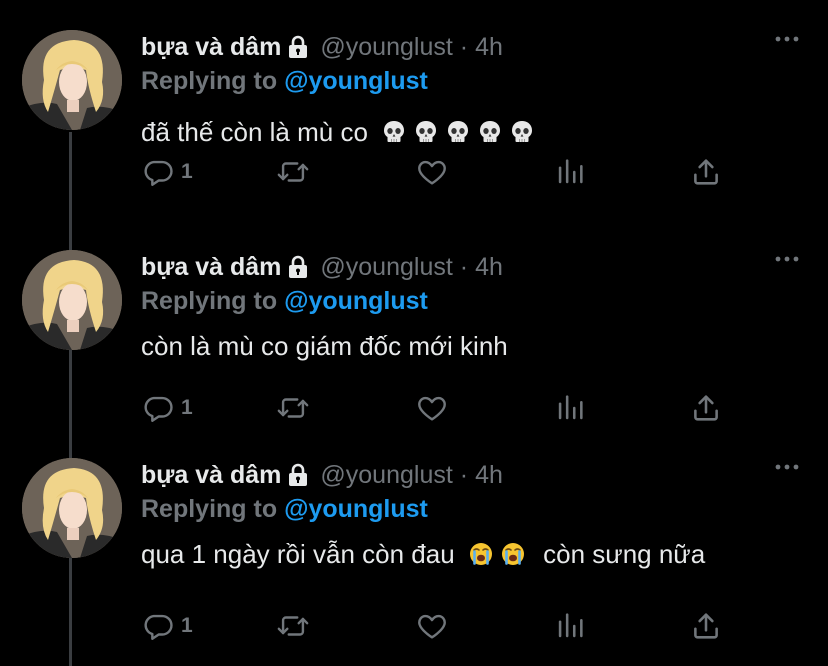  What do you see at coordinates (254, 132) in the screenshot?
I see `tweet-text-body: đã thế còn là mù co` at bounding box center [254, 132].